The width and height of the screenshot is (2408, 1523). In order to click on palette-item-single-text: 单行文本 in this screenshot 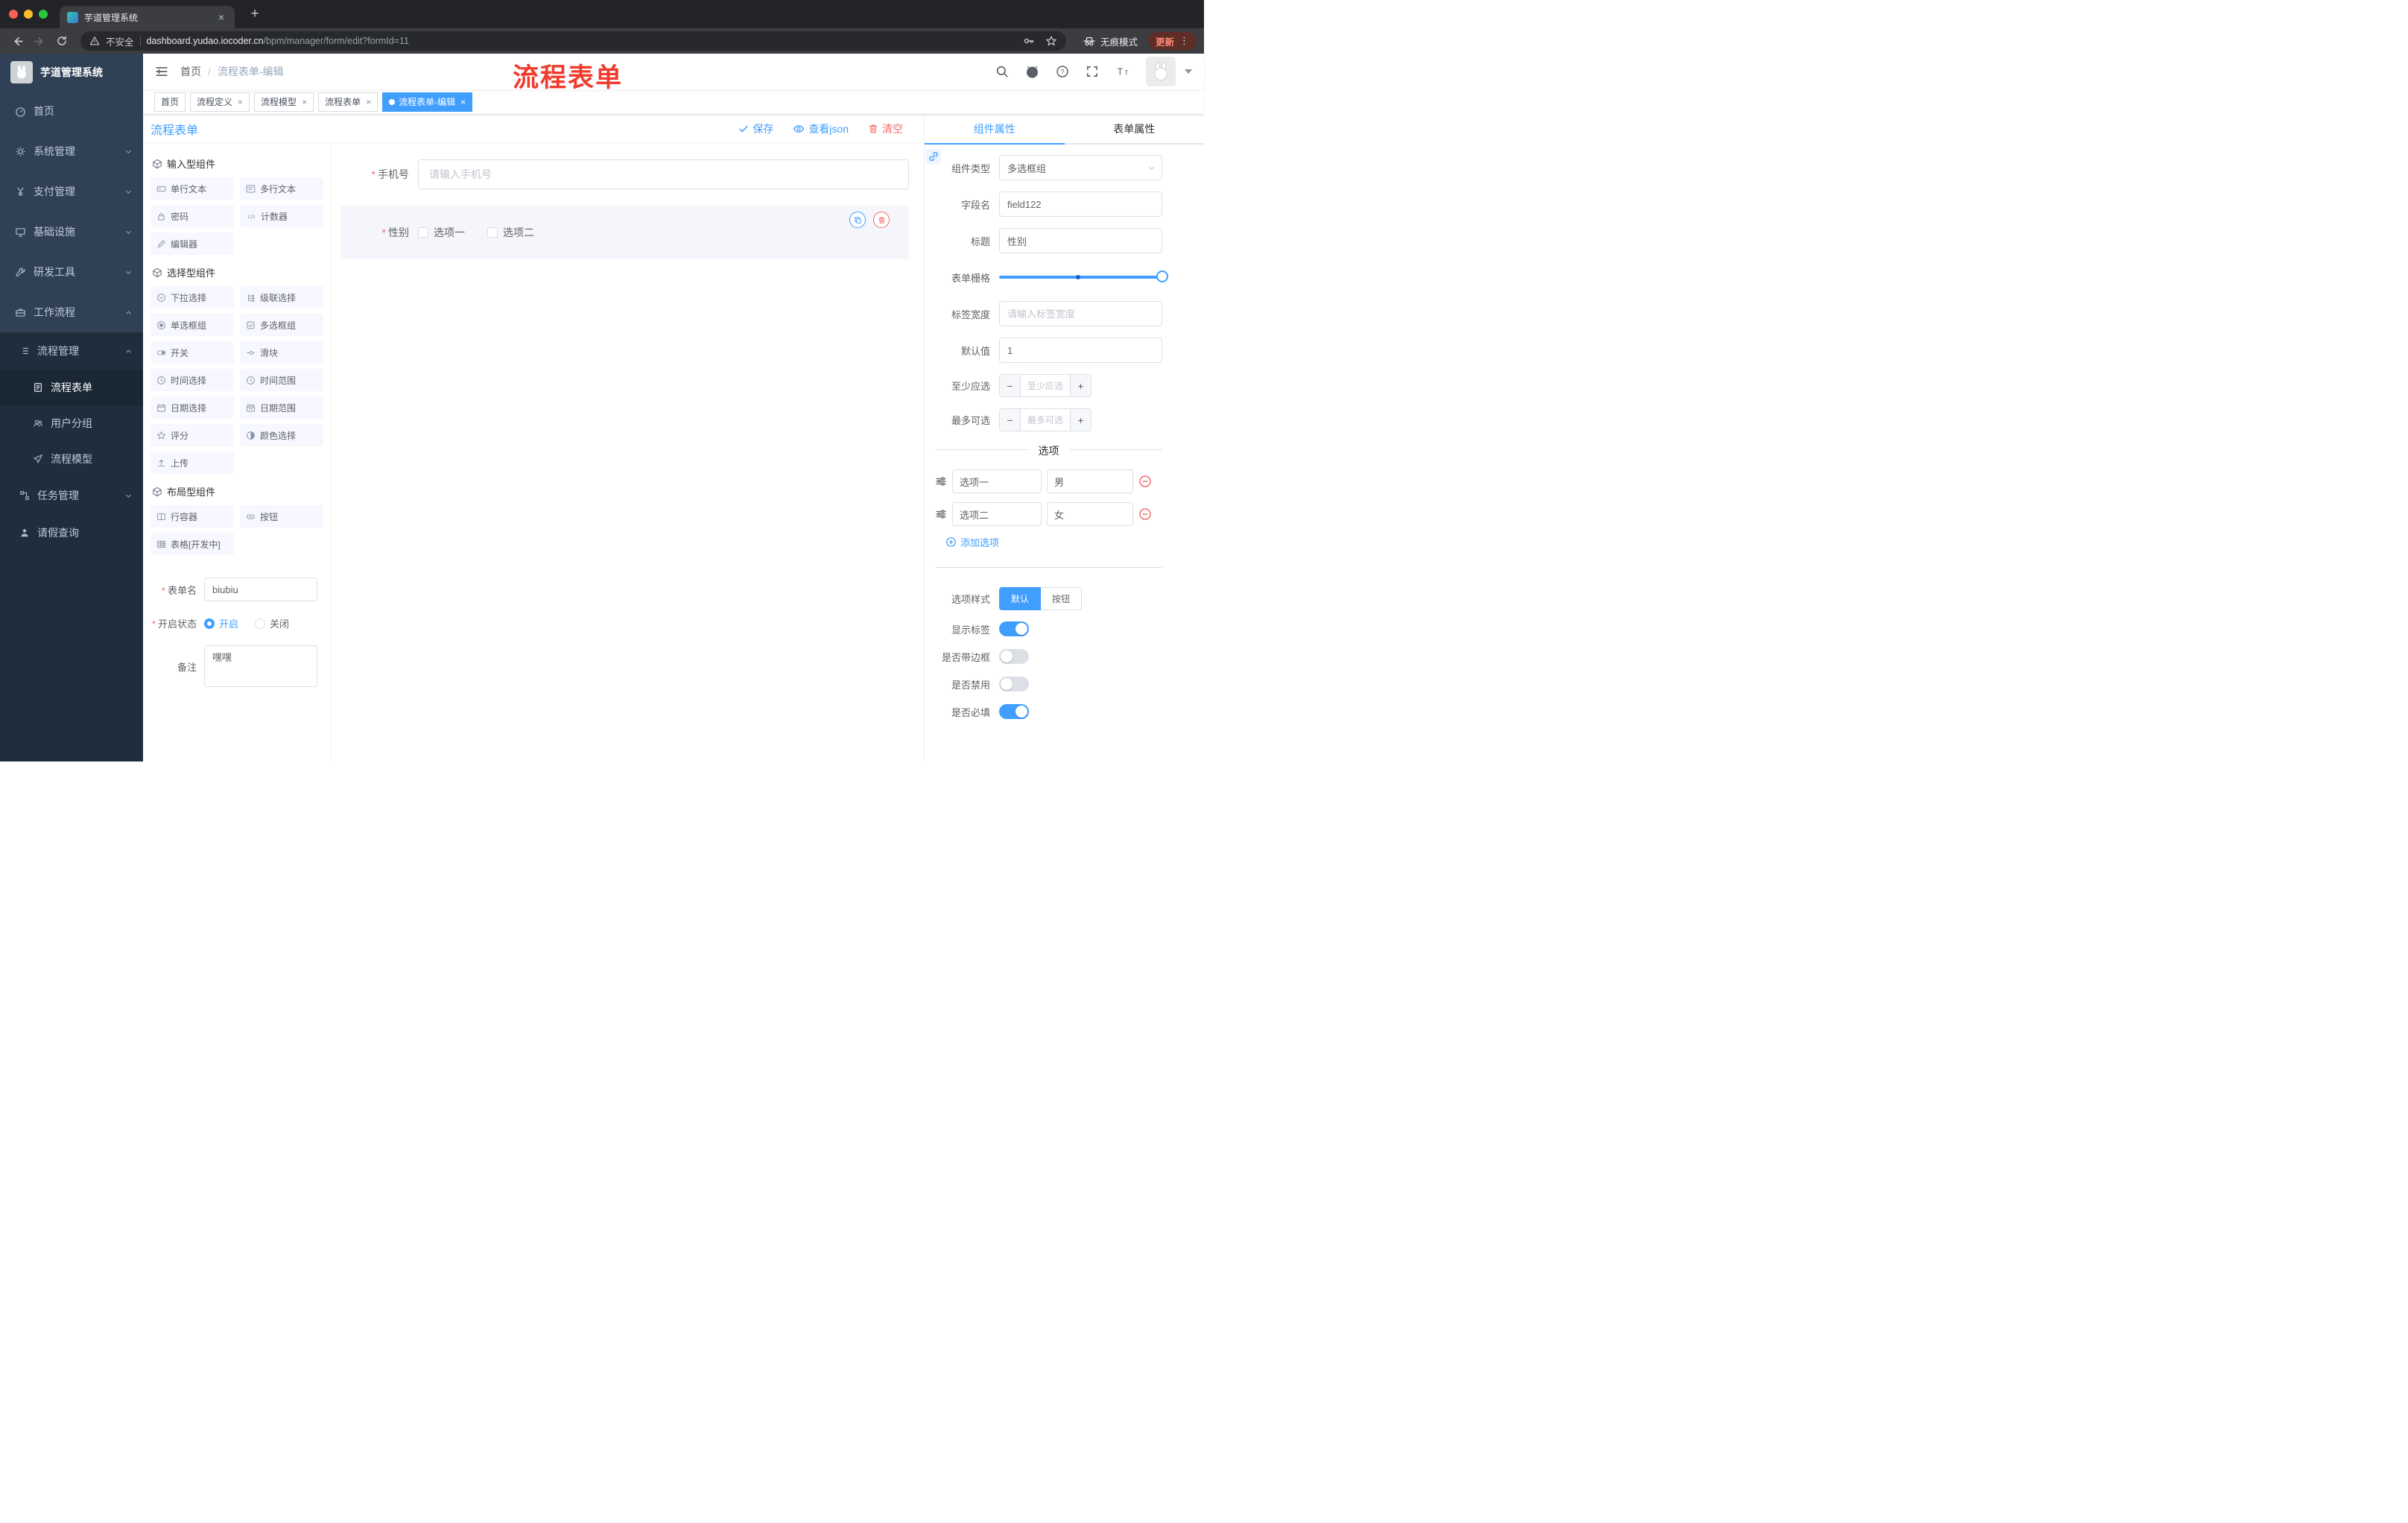, I will do `click(192, 189)`.